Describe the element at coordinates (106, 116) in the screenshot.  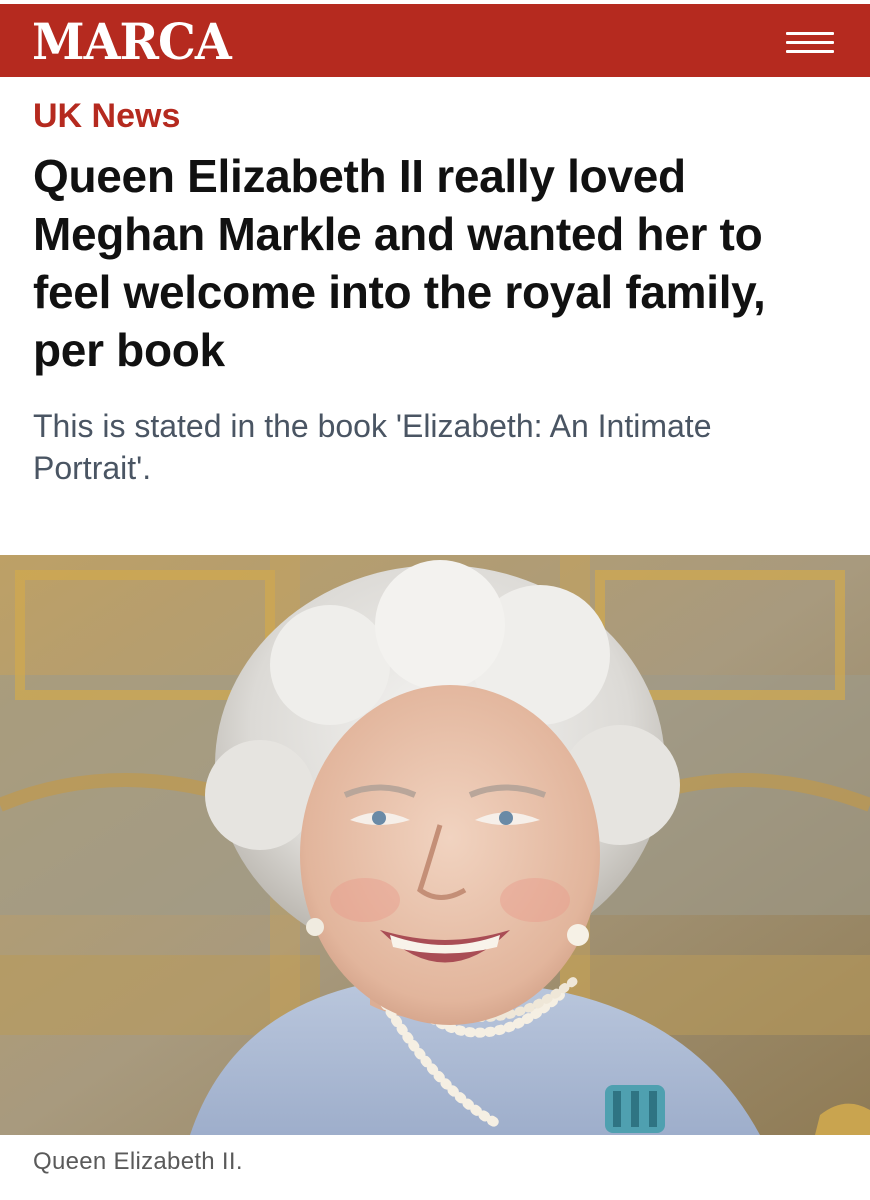
I see `section-link-uk-news: UK News` at that location.